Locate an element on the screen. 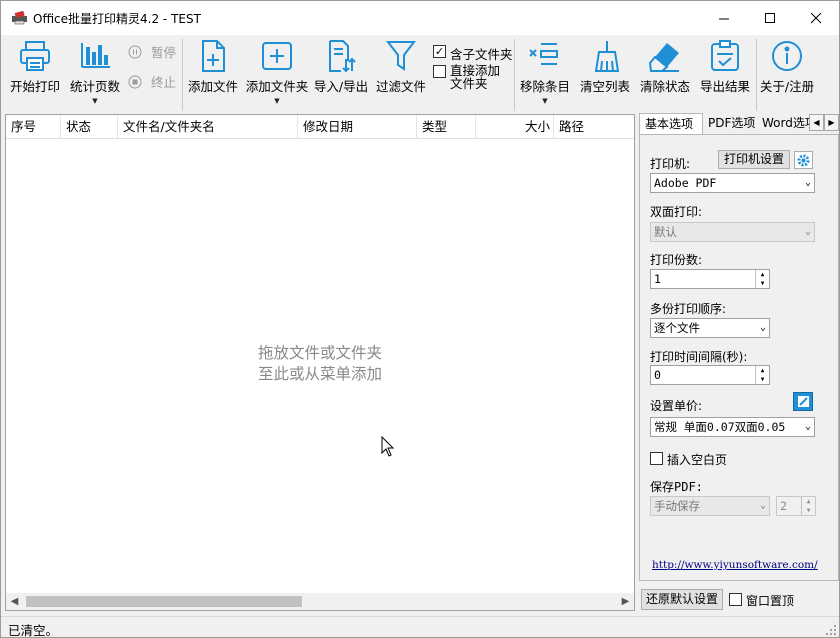 The height and width of the screenshot is (638, 840). stop-icon is located at coordinates (135, 81).